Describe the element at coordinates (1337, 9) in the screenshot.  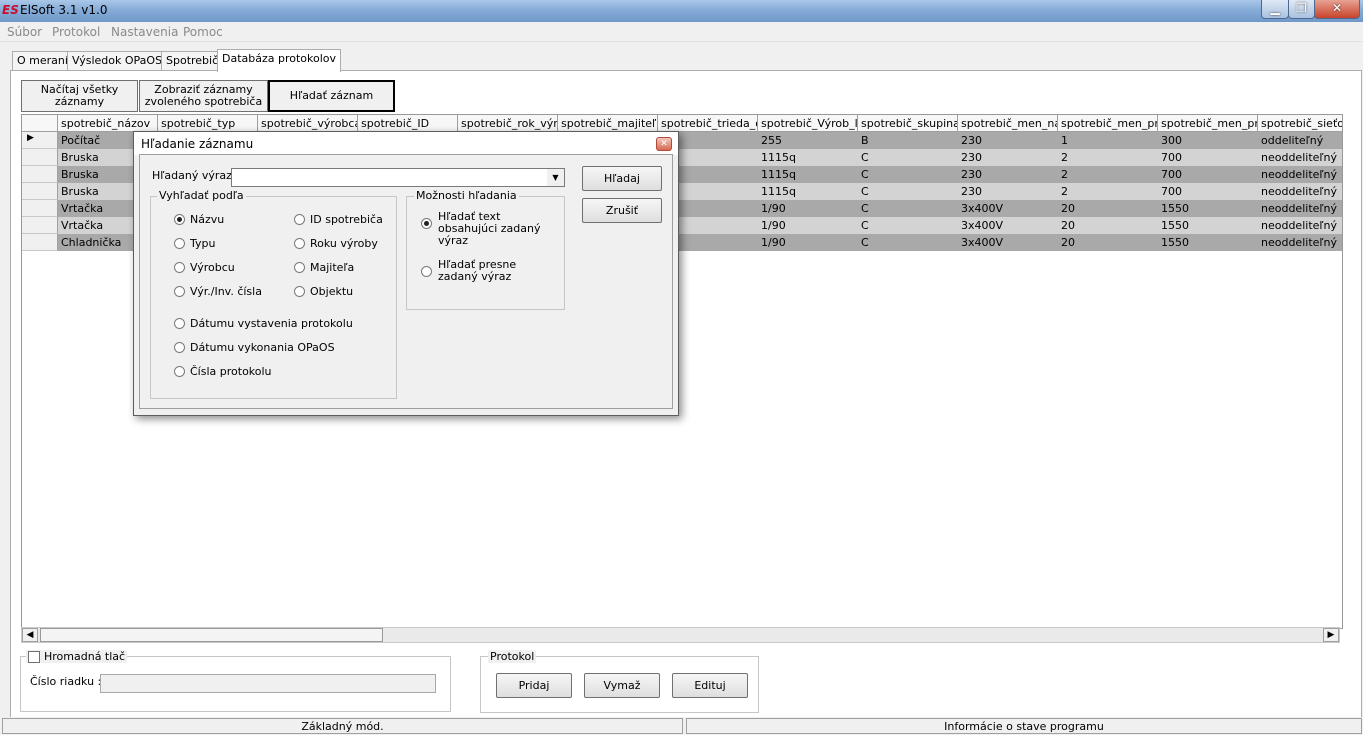
I see `close-window-button: ✕` at that location.